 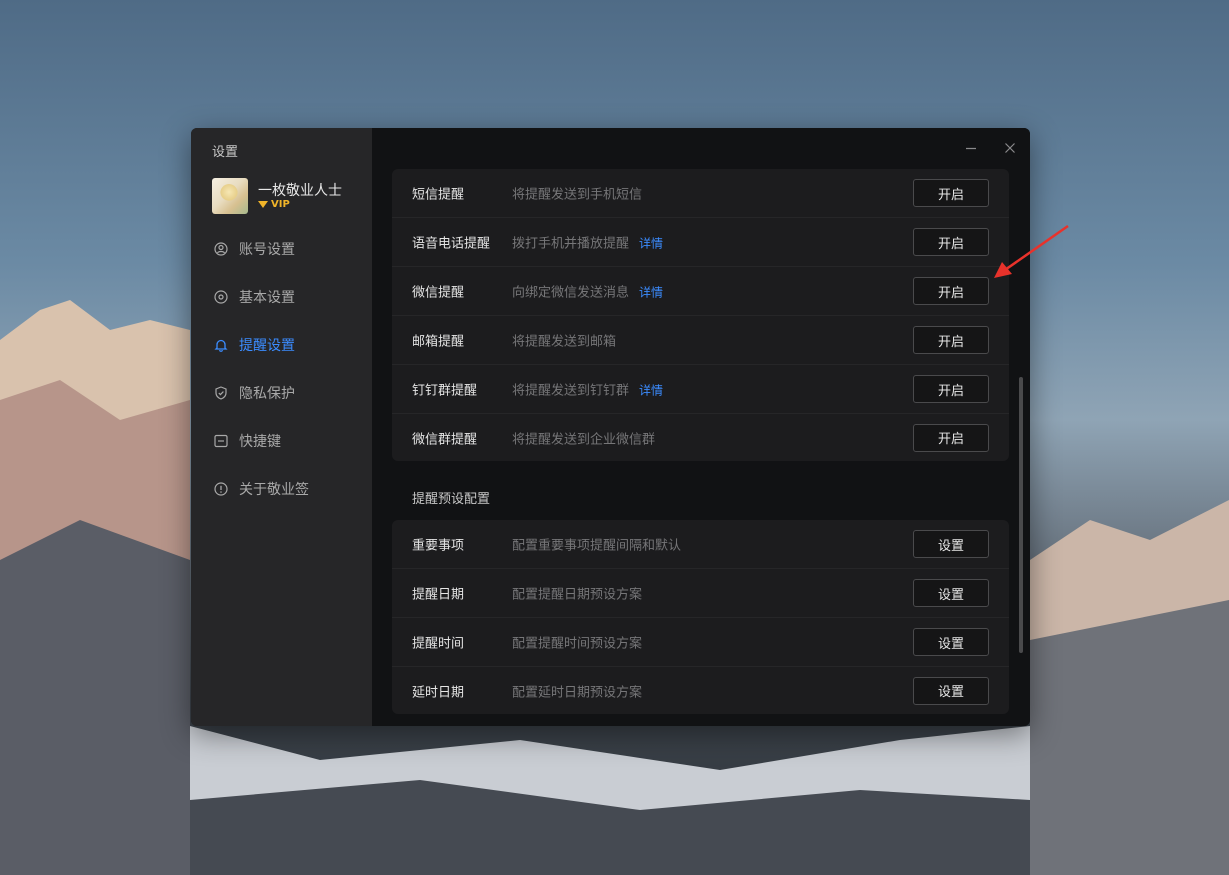 I want to click on row-label: 延时日期, so click(x=438, y=692).